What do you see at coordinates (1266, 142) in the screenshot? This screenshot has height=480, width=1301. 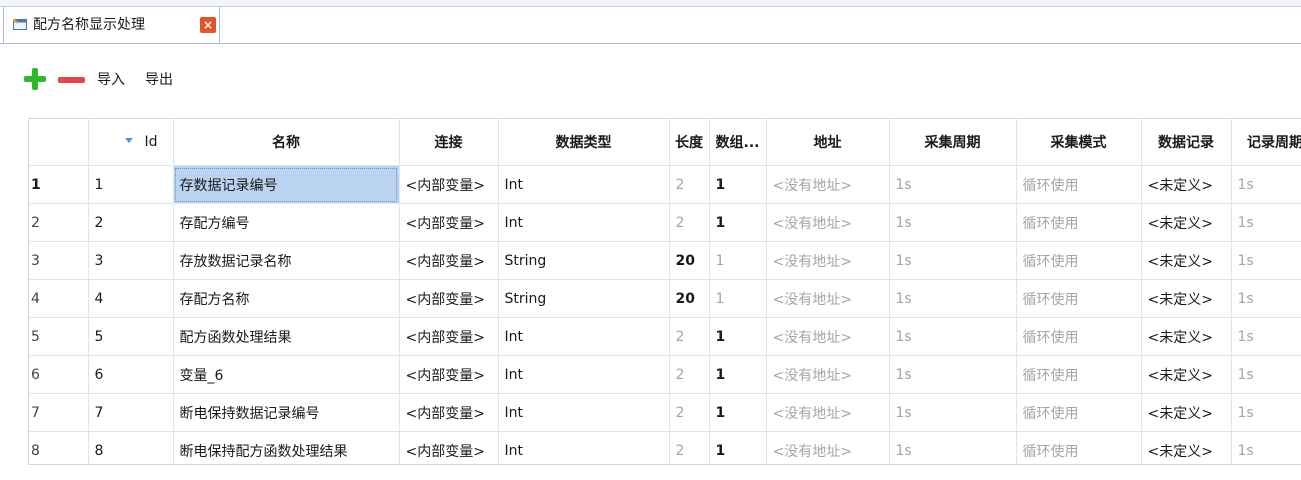 I see `column-header-record-period: 记录周期` at bounding box center [1266, 142].